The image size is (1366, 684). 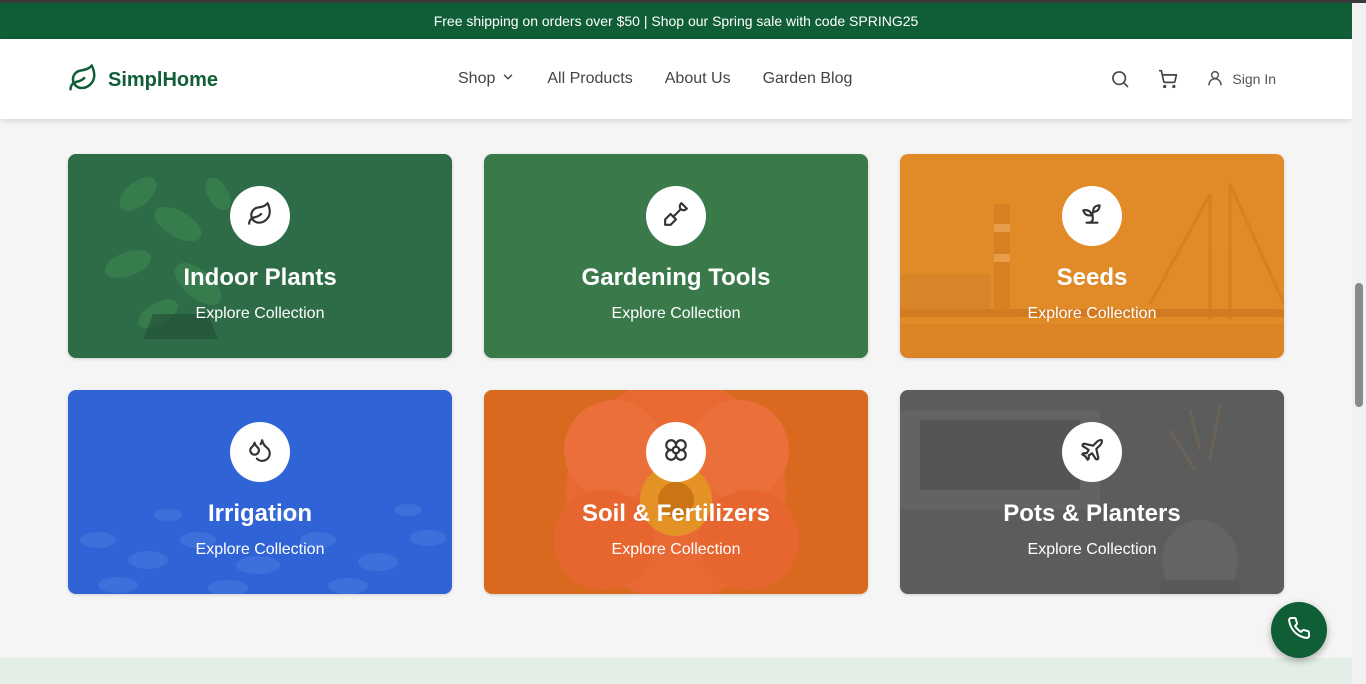 I want to click on header-actions: Sign In, so click(x=1193, y=79).